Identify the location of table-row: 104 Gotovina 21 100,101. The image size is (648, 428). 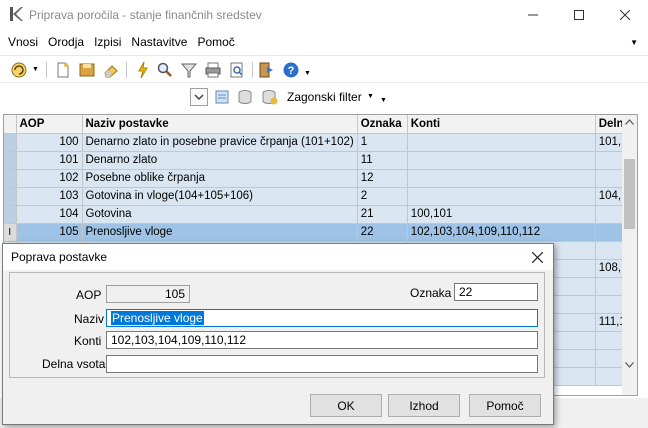
(319, 214).